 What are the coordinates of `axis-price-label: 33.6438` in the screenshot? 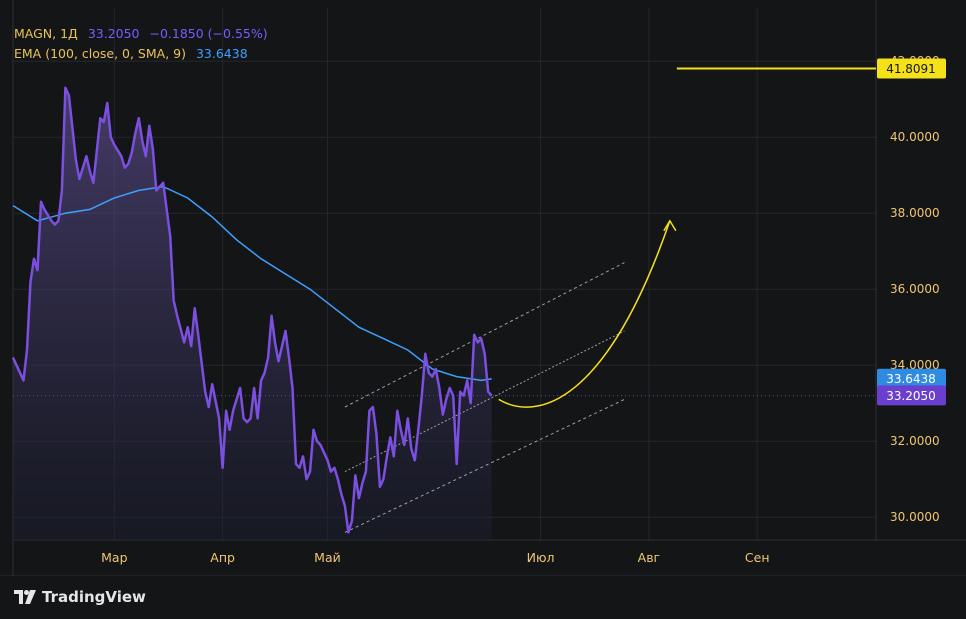 It's located at (911, 379).